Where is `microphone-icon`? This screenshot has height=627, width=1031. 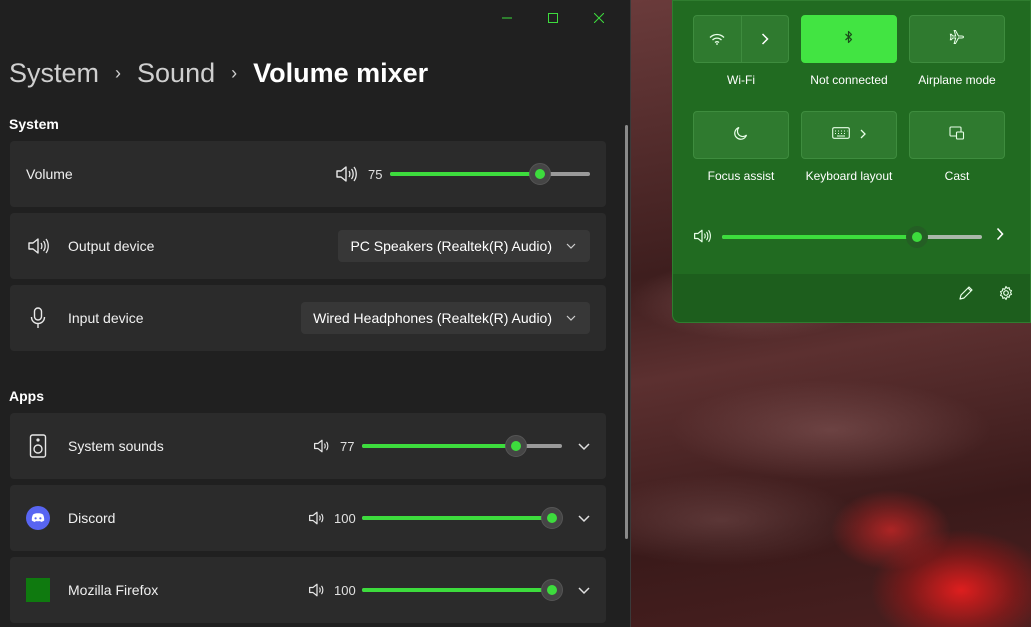 microphone-icon is located at coordinates (38, 318).